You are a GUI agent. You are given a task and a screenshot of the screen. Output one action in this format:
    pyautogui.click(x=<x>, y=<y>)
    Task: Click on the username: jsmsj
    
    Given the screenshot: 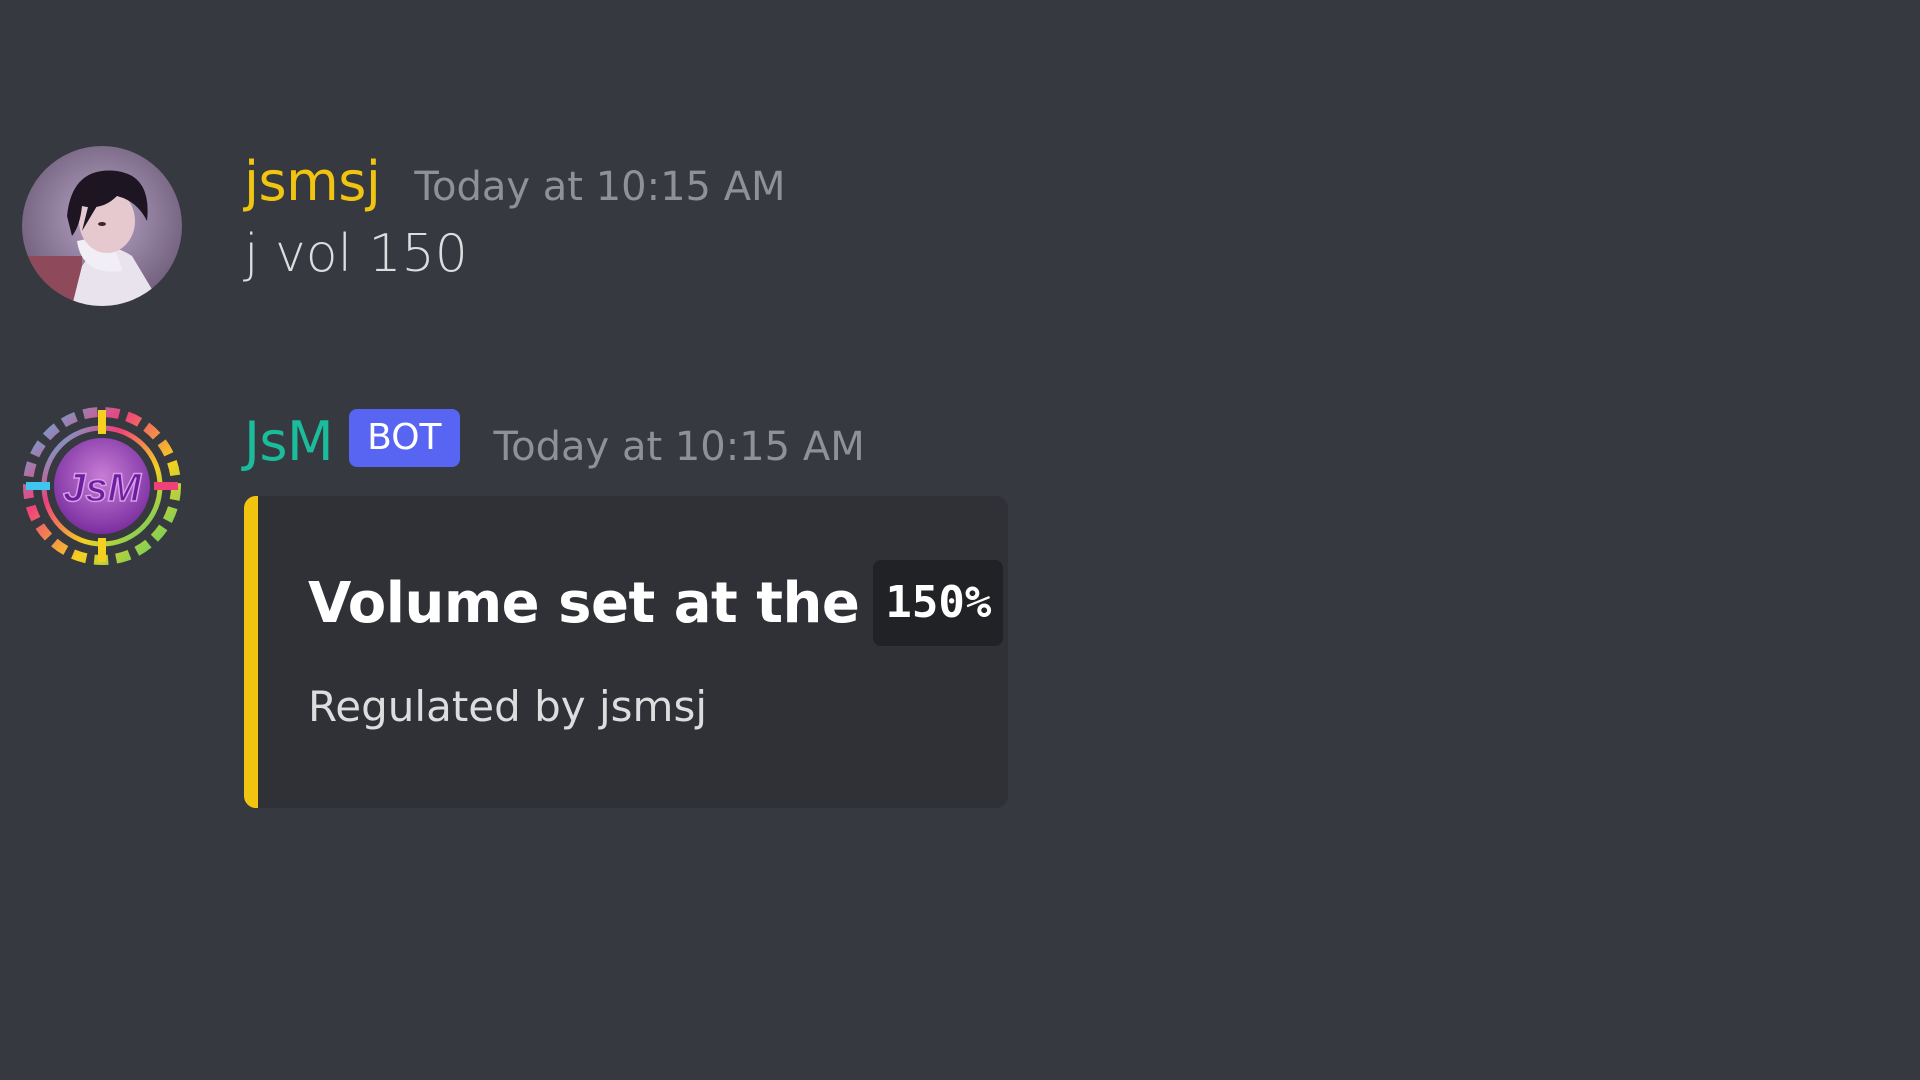 What is the action you would take?
    pyautogui.click(x=312, y=182)
    